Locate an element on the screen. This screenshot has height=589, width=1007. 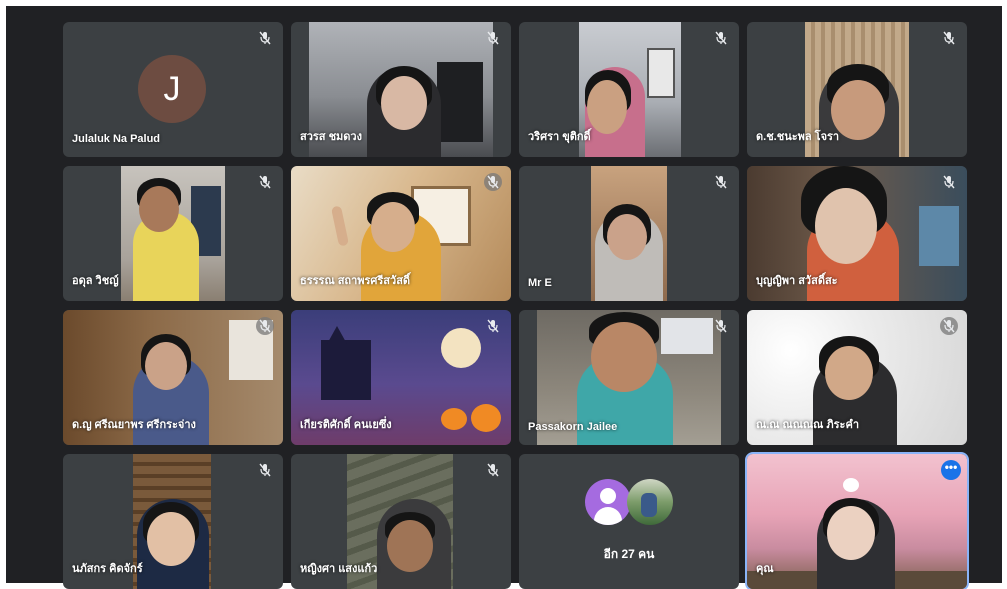
others-group: อีก 27 คน is located at coordinates (629, 521).